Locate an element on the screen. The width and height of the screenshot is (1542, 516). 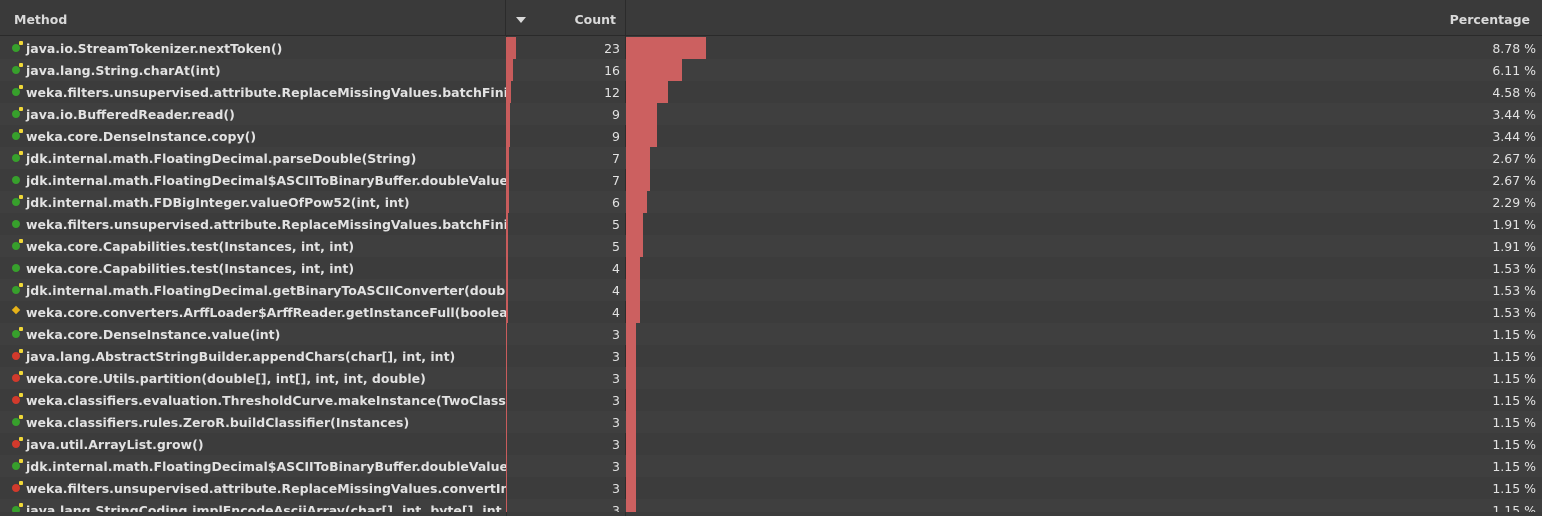
percentage-cell: 4.58 % is located at coordinates (1514, 92).